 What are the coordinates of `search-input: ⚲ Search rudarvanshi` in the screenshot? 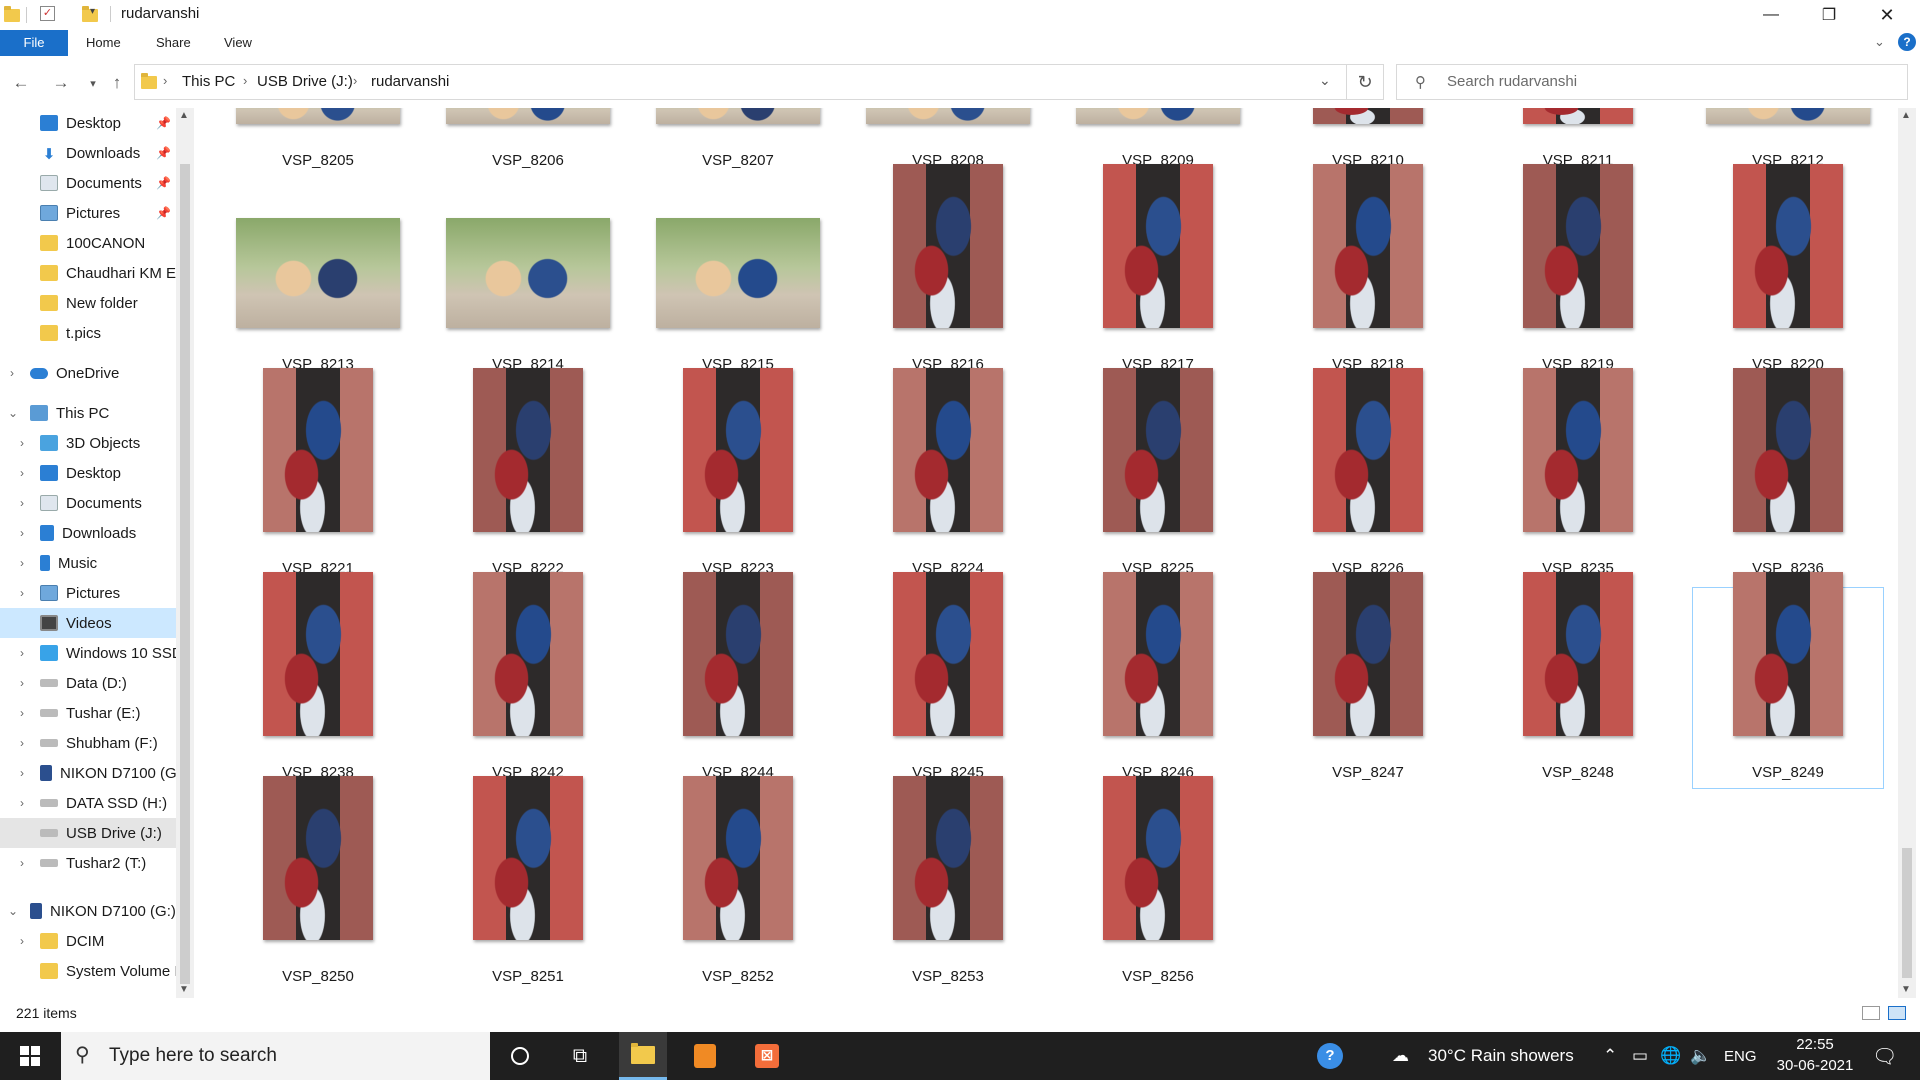 It's located at (1652, 82).